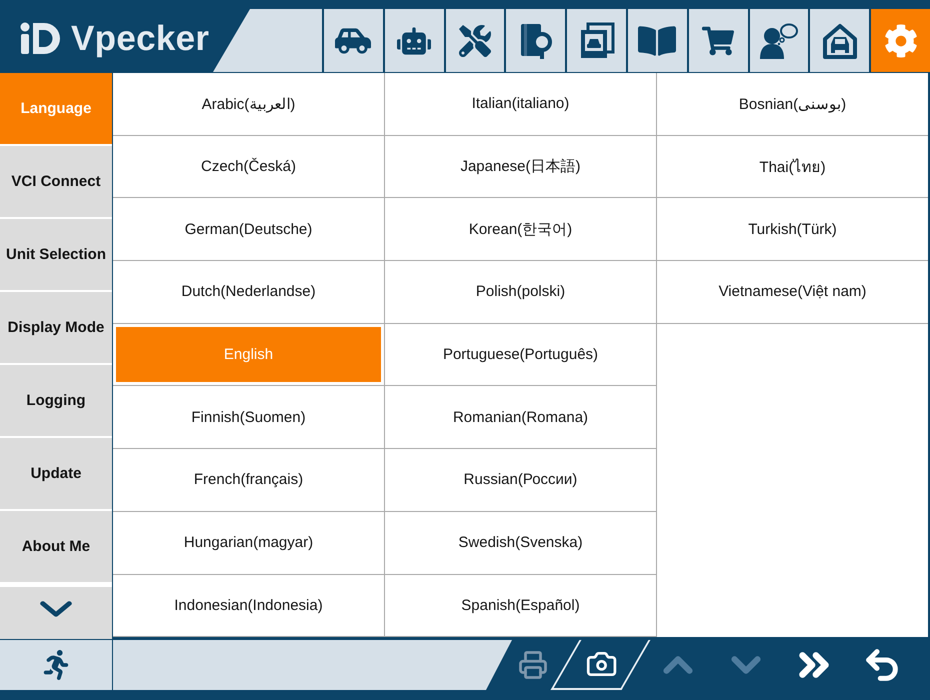 This screenshot has height=700, width=930. What do you see at coordinates (248, 229) in the screenshot?
I see `language-option: German(Deutsche)` at bounding box center [248, 229].